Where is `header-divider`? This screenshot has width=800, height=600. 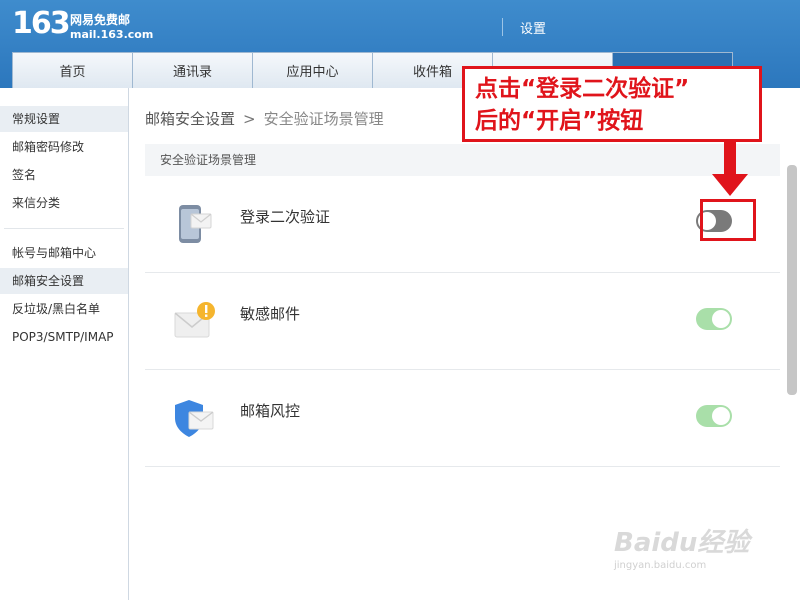 header-divider is located at coordinates (502, 27).